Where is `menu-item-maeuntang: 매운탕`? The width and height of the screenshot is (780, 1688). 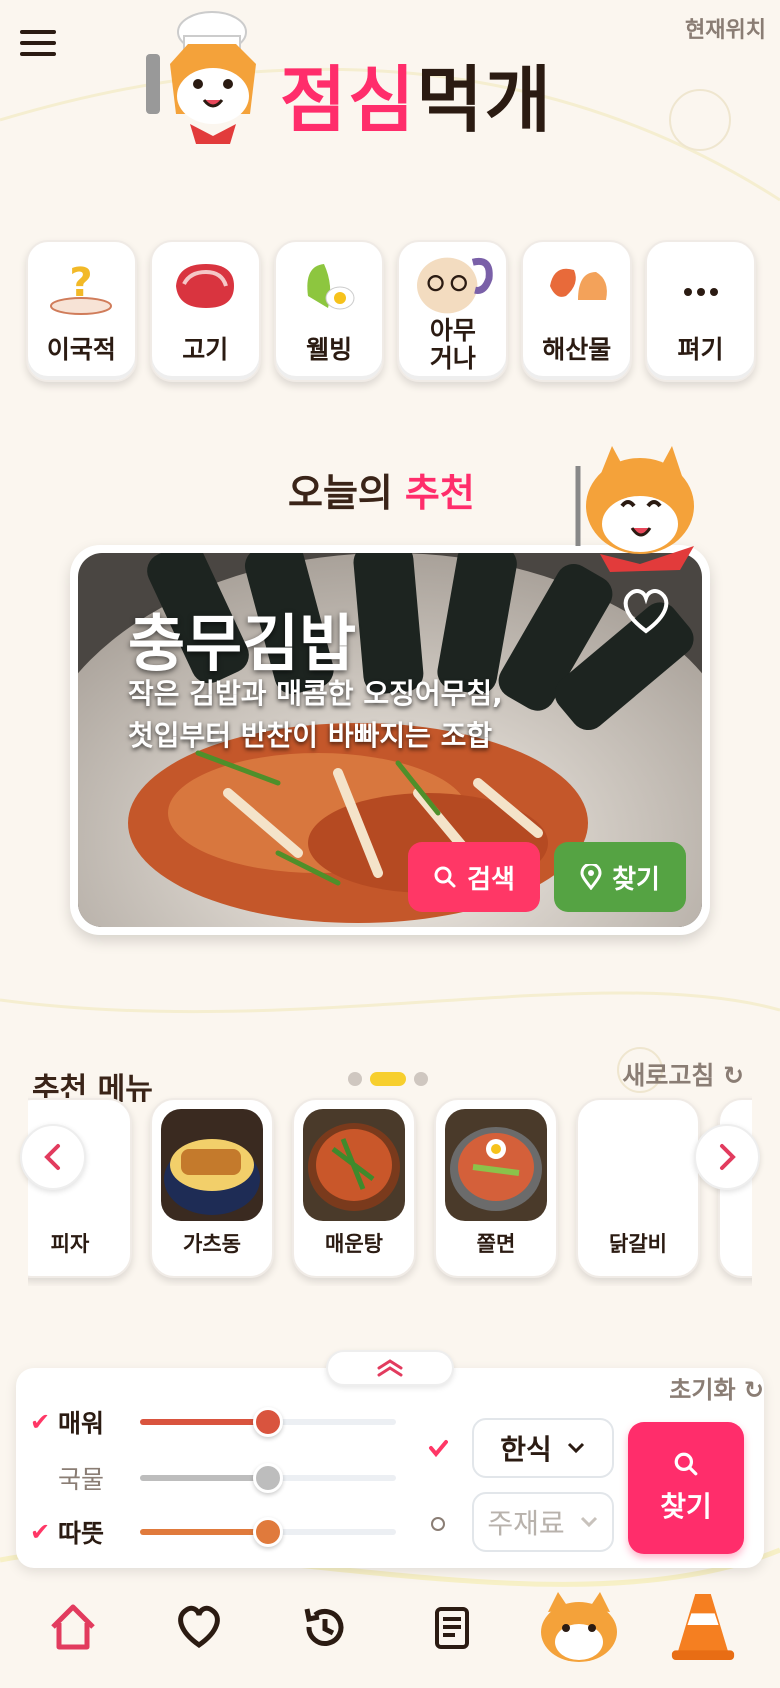
menu-item-maeuntang: 매운탕 is located at coordinates (354, 1188).